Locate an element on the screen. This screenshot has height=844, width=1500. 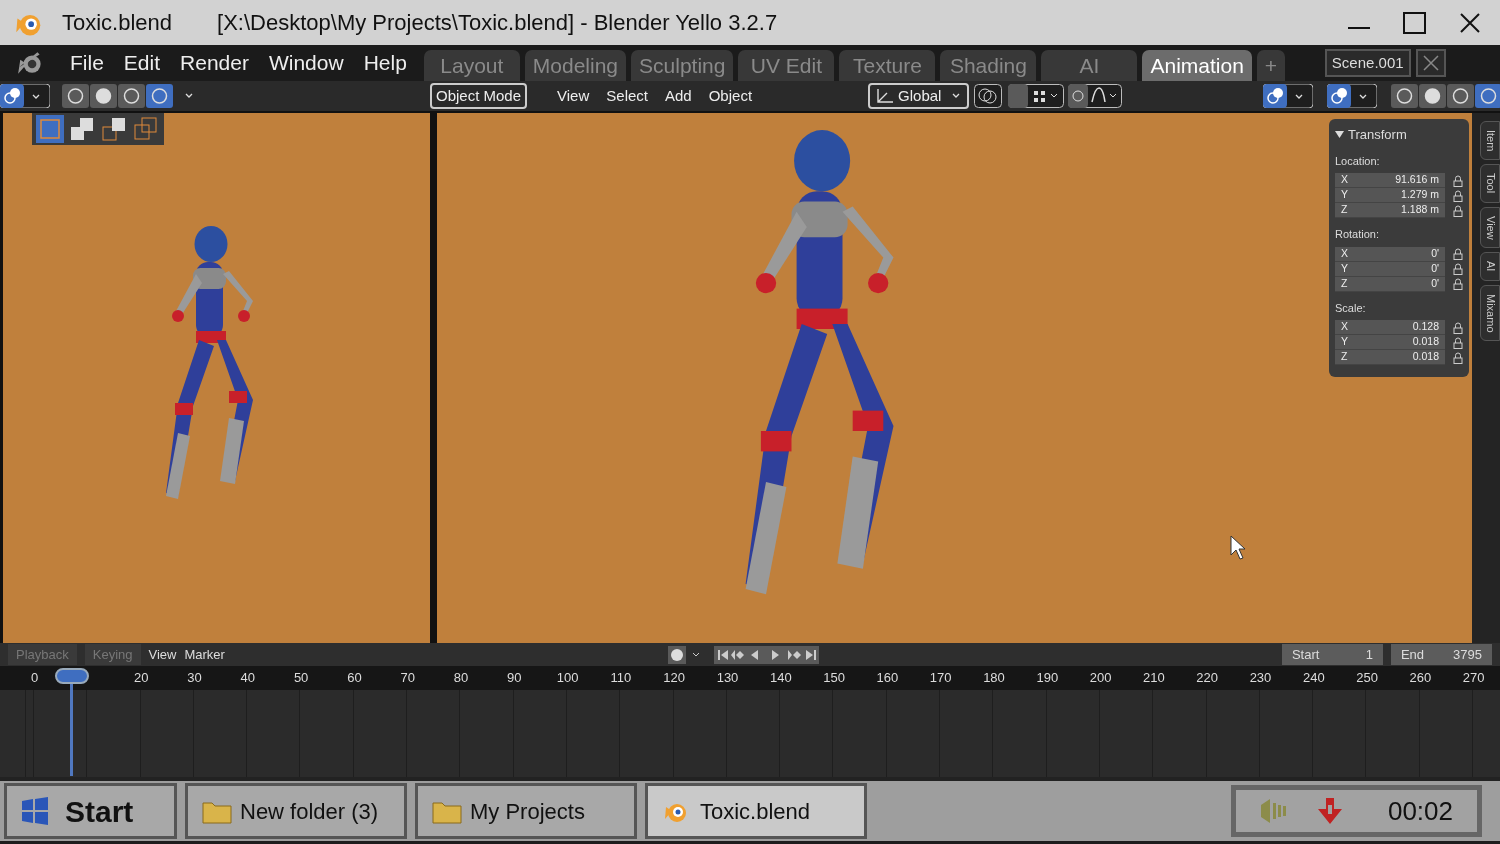
header-menu-item: Add is located at coordinates (678, 96).